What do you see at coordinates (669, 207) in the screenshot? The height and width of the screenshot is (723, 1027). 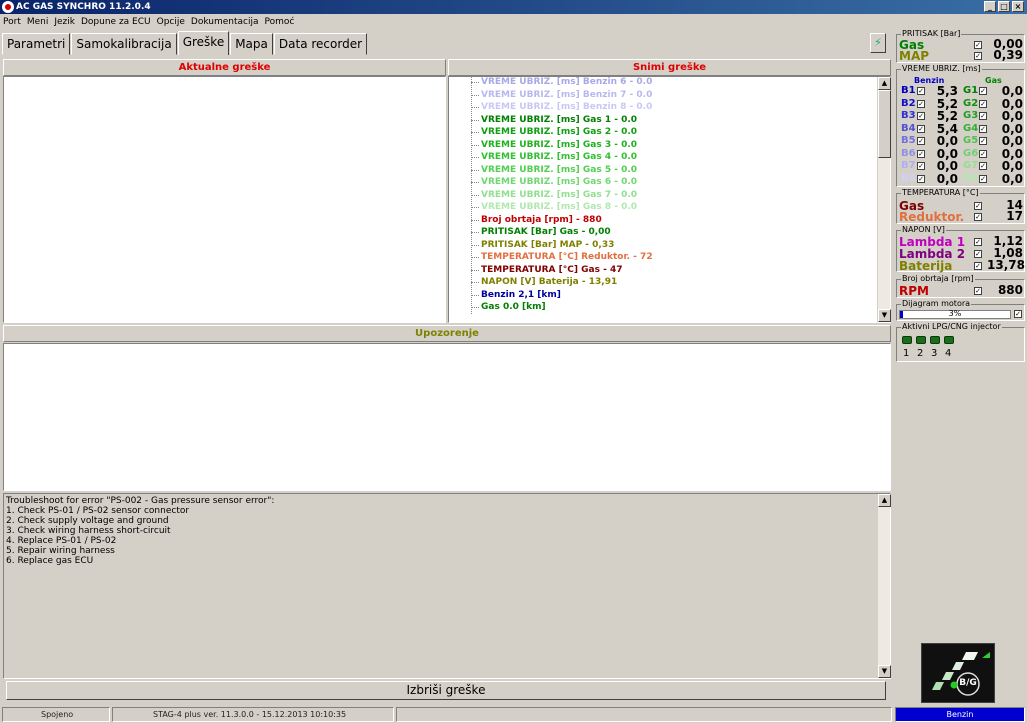 I see `saved-error-item: VREME UBRIZ. [ms] Gas 8 - 0.0` at bounding box center [669, 207].